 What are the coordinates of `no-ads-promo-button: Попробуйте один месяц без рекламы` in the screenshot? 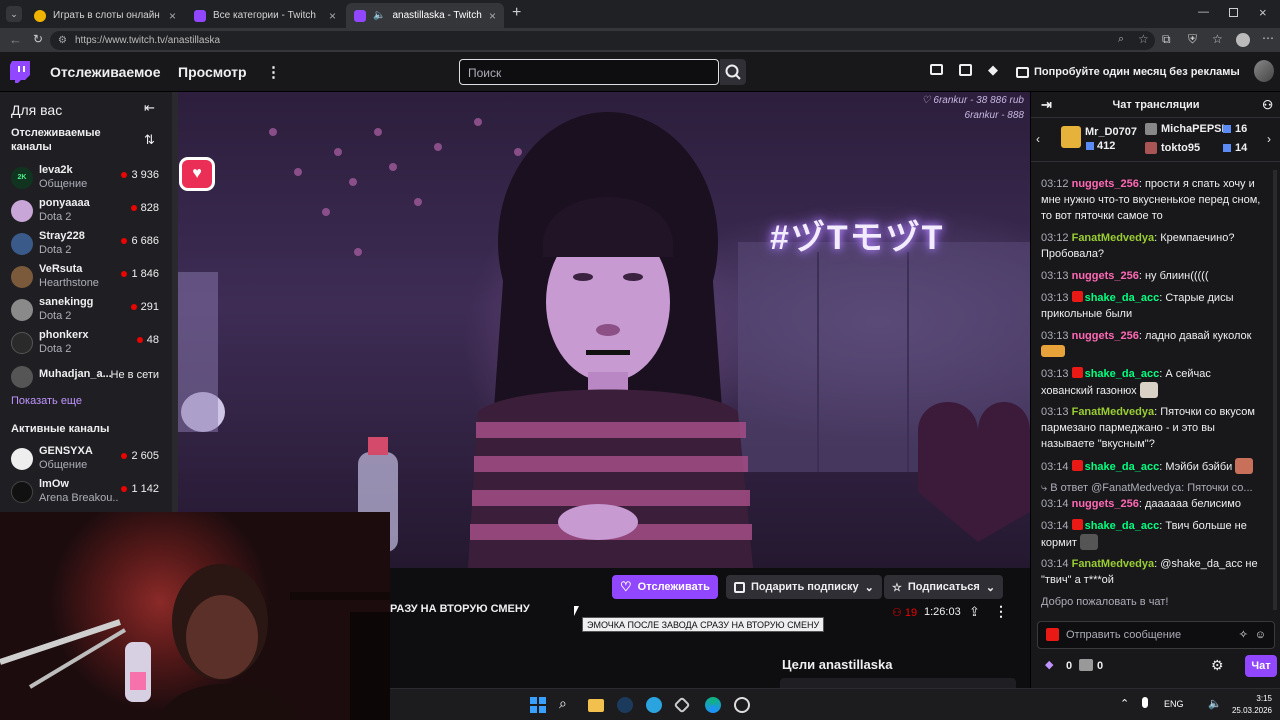 It's located at (1128, 72).